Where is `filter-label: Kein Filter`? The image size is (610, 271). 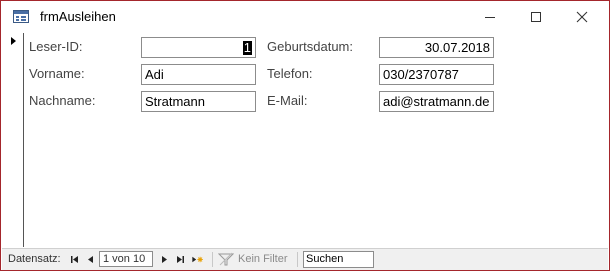
filter-label: Kein Filter is located at coordinates (263, 259).